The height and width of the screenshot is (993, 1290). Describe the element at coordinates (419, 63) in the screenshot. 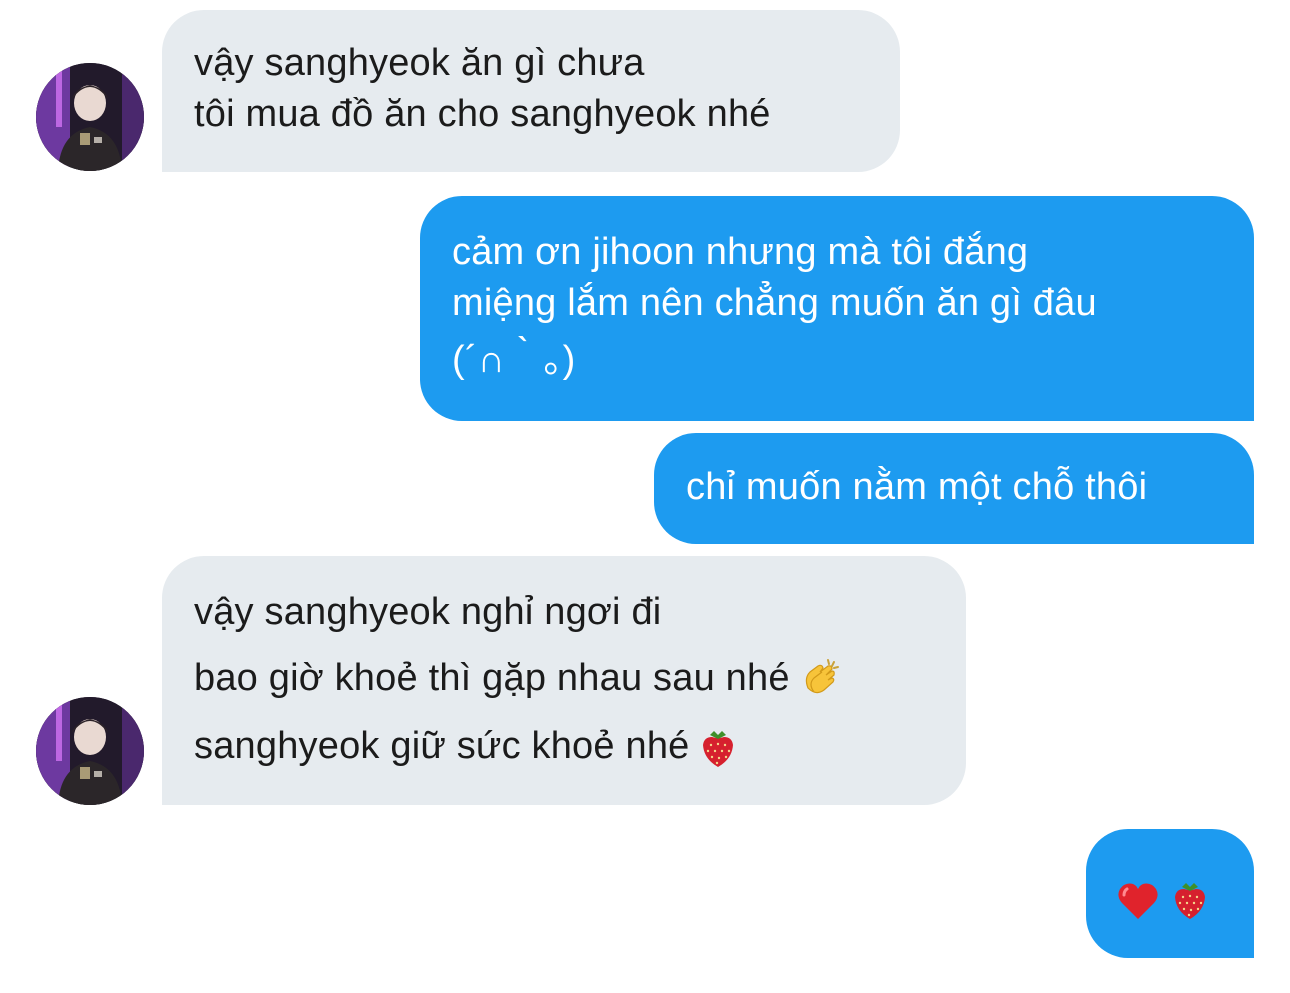

I see `message-text: vậy sanghyeok ăn gì chưa` at that location.